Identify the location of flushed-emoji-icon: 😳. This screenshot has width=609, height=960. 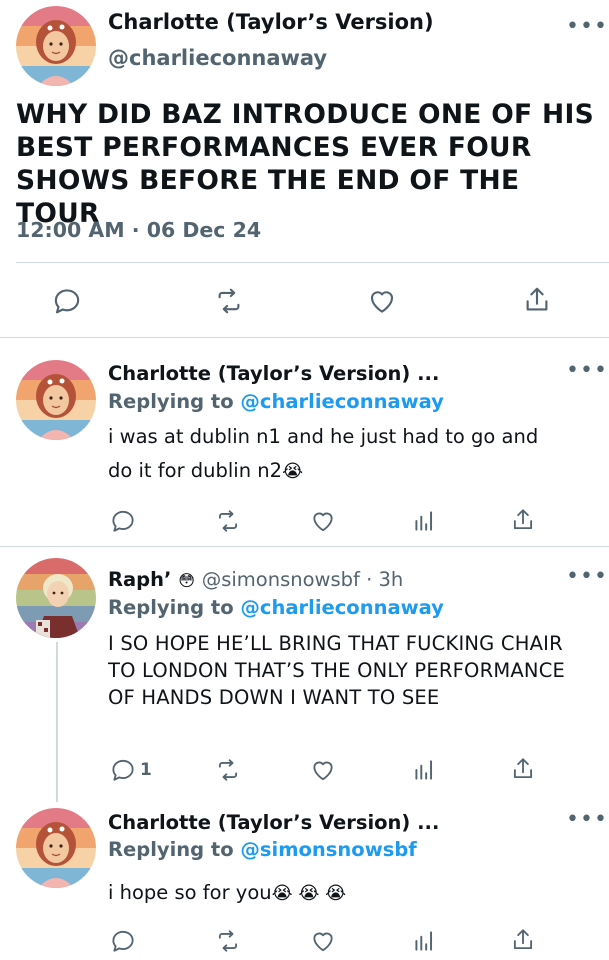
(186, 580).